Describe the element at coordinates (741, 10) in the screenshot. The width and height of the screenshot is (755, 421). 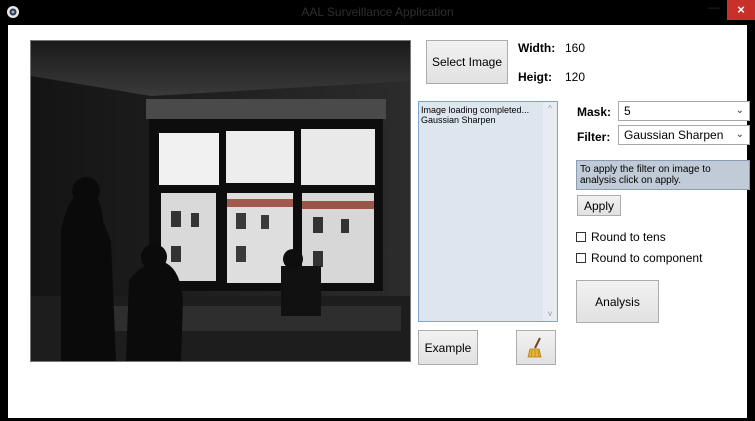
I see `close-button: ×` at that location.